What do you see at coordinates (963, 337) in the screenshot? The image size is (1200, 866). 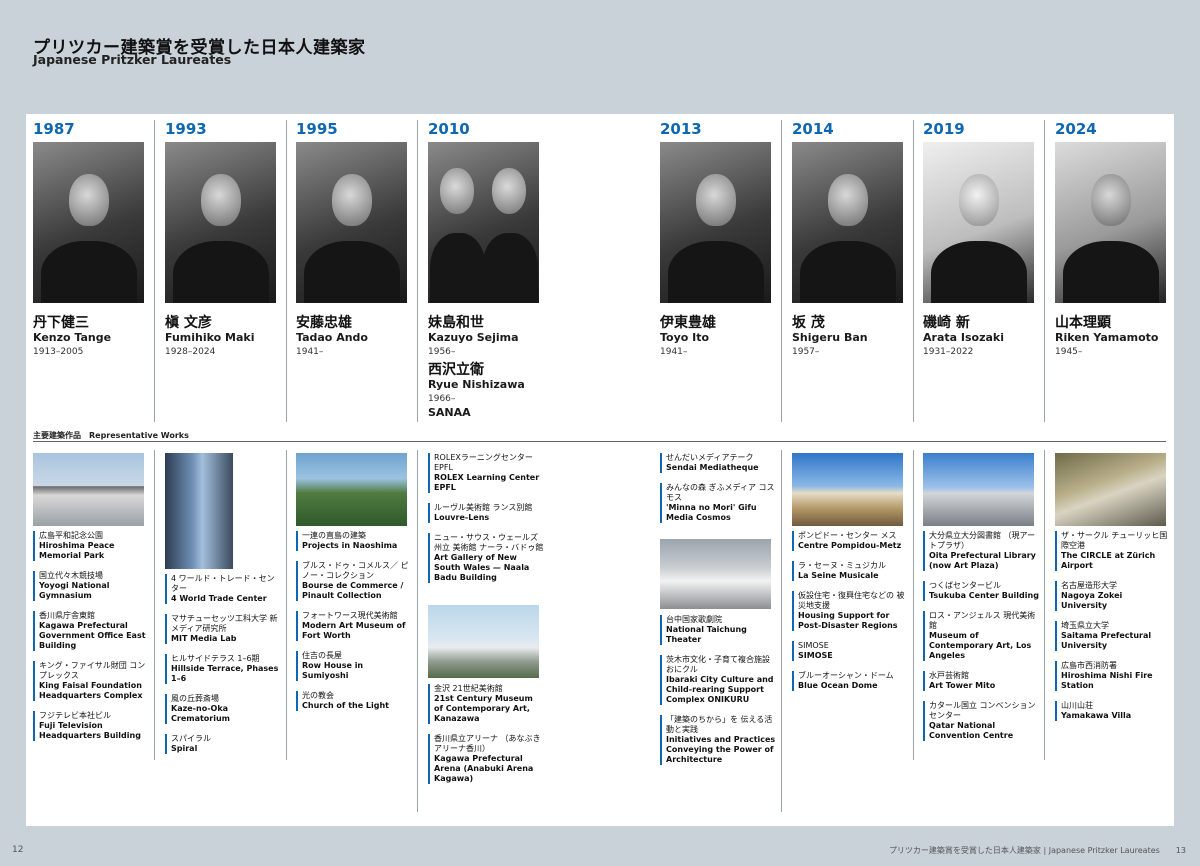 I see `laureate-name-en: Arata Isozaki` at bounding box center [963, 337].